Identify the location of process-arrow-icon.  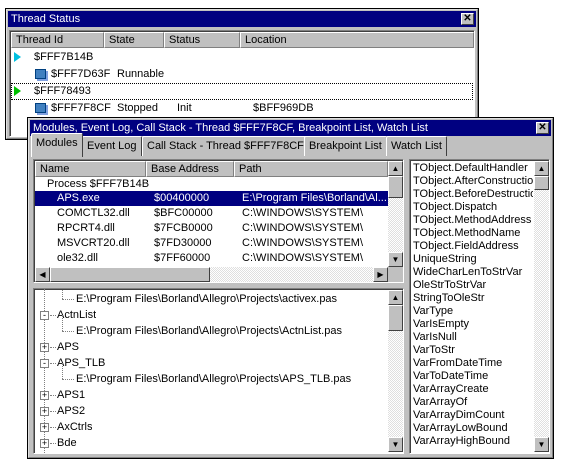
(17, 57).